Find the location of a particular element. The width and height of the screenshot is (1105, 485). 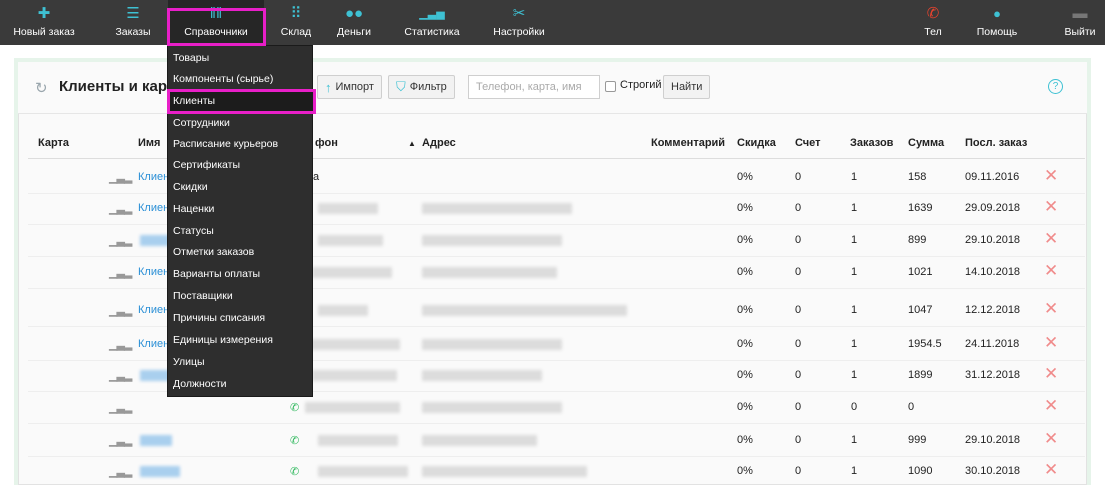

highlight-directories is located at coordinates (216, 27).